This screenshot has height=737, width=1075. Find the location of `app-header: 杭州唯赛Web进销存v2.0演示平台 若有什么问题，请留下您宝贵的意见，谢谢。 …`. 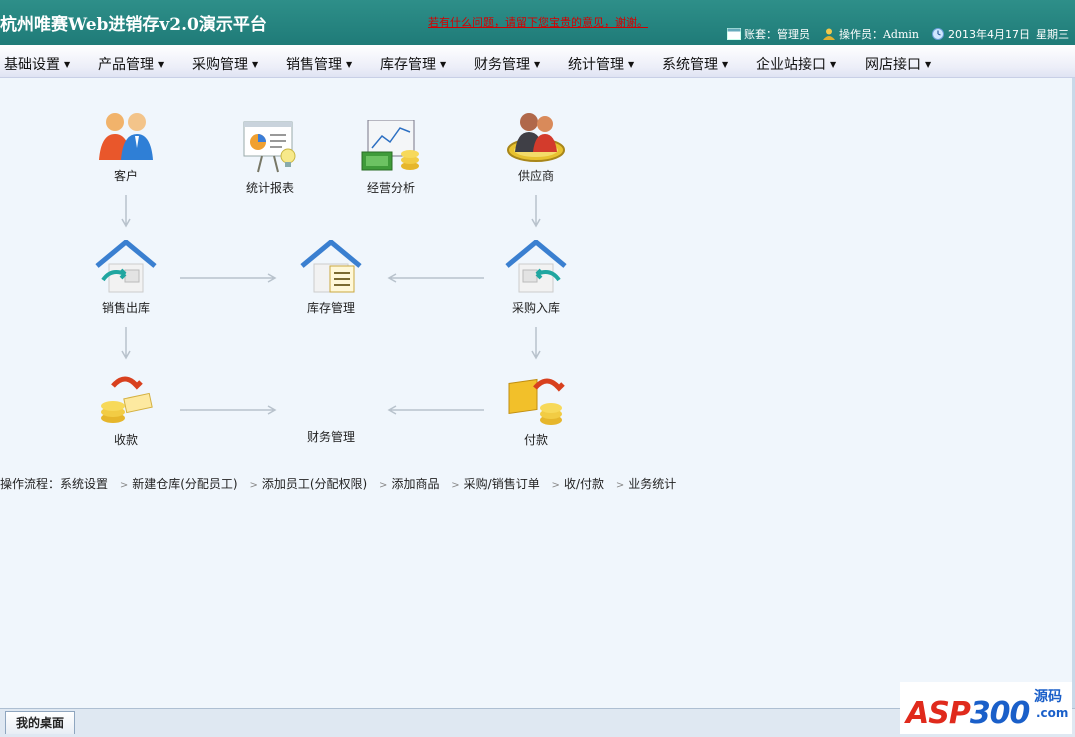

app-header: 杭州唯赛Web进销存v2.0演示平台 若有什么问题，请留下您宝贵的意见，谢谢。 … is located at coordinates (537, 22).